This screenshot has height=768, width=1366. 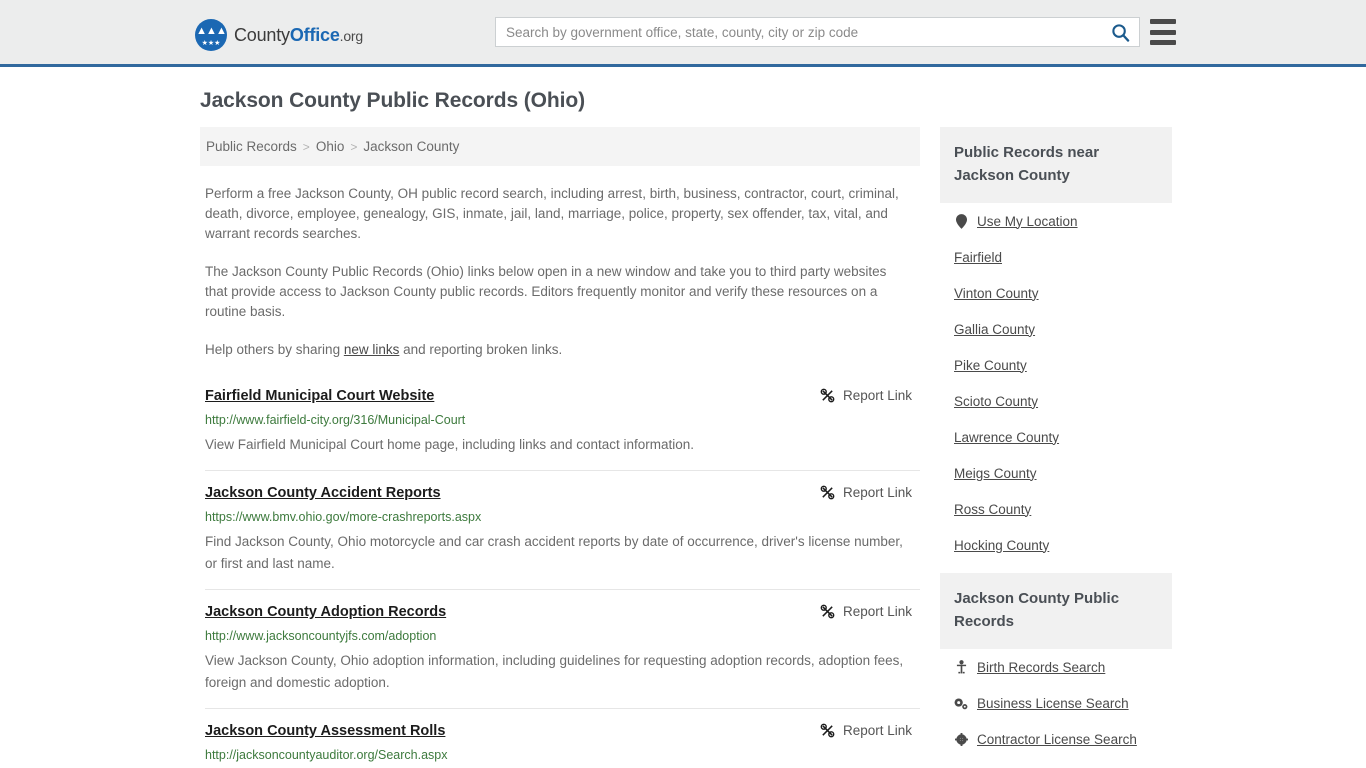 What do you see at coordinates (961, 221) in the screenshot?
I see `map-pin-icon` at bounding box center [961, 221].